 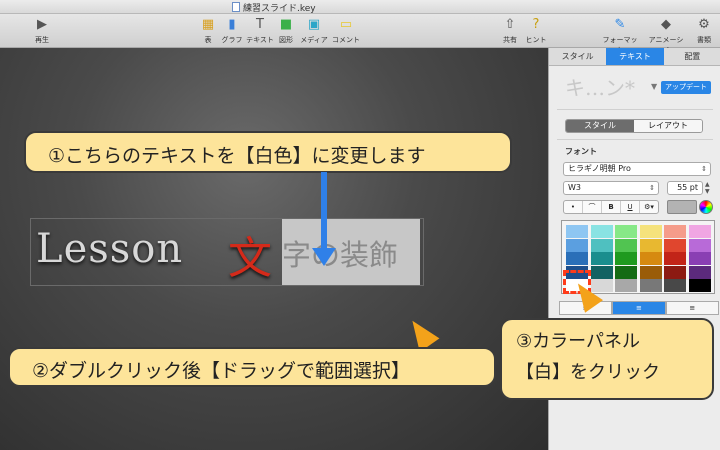 I want to click on segment-layout: レイアウト, so click(x=668, y=126).